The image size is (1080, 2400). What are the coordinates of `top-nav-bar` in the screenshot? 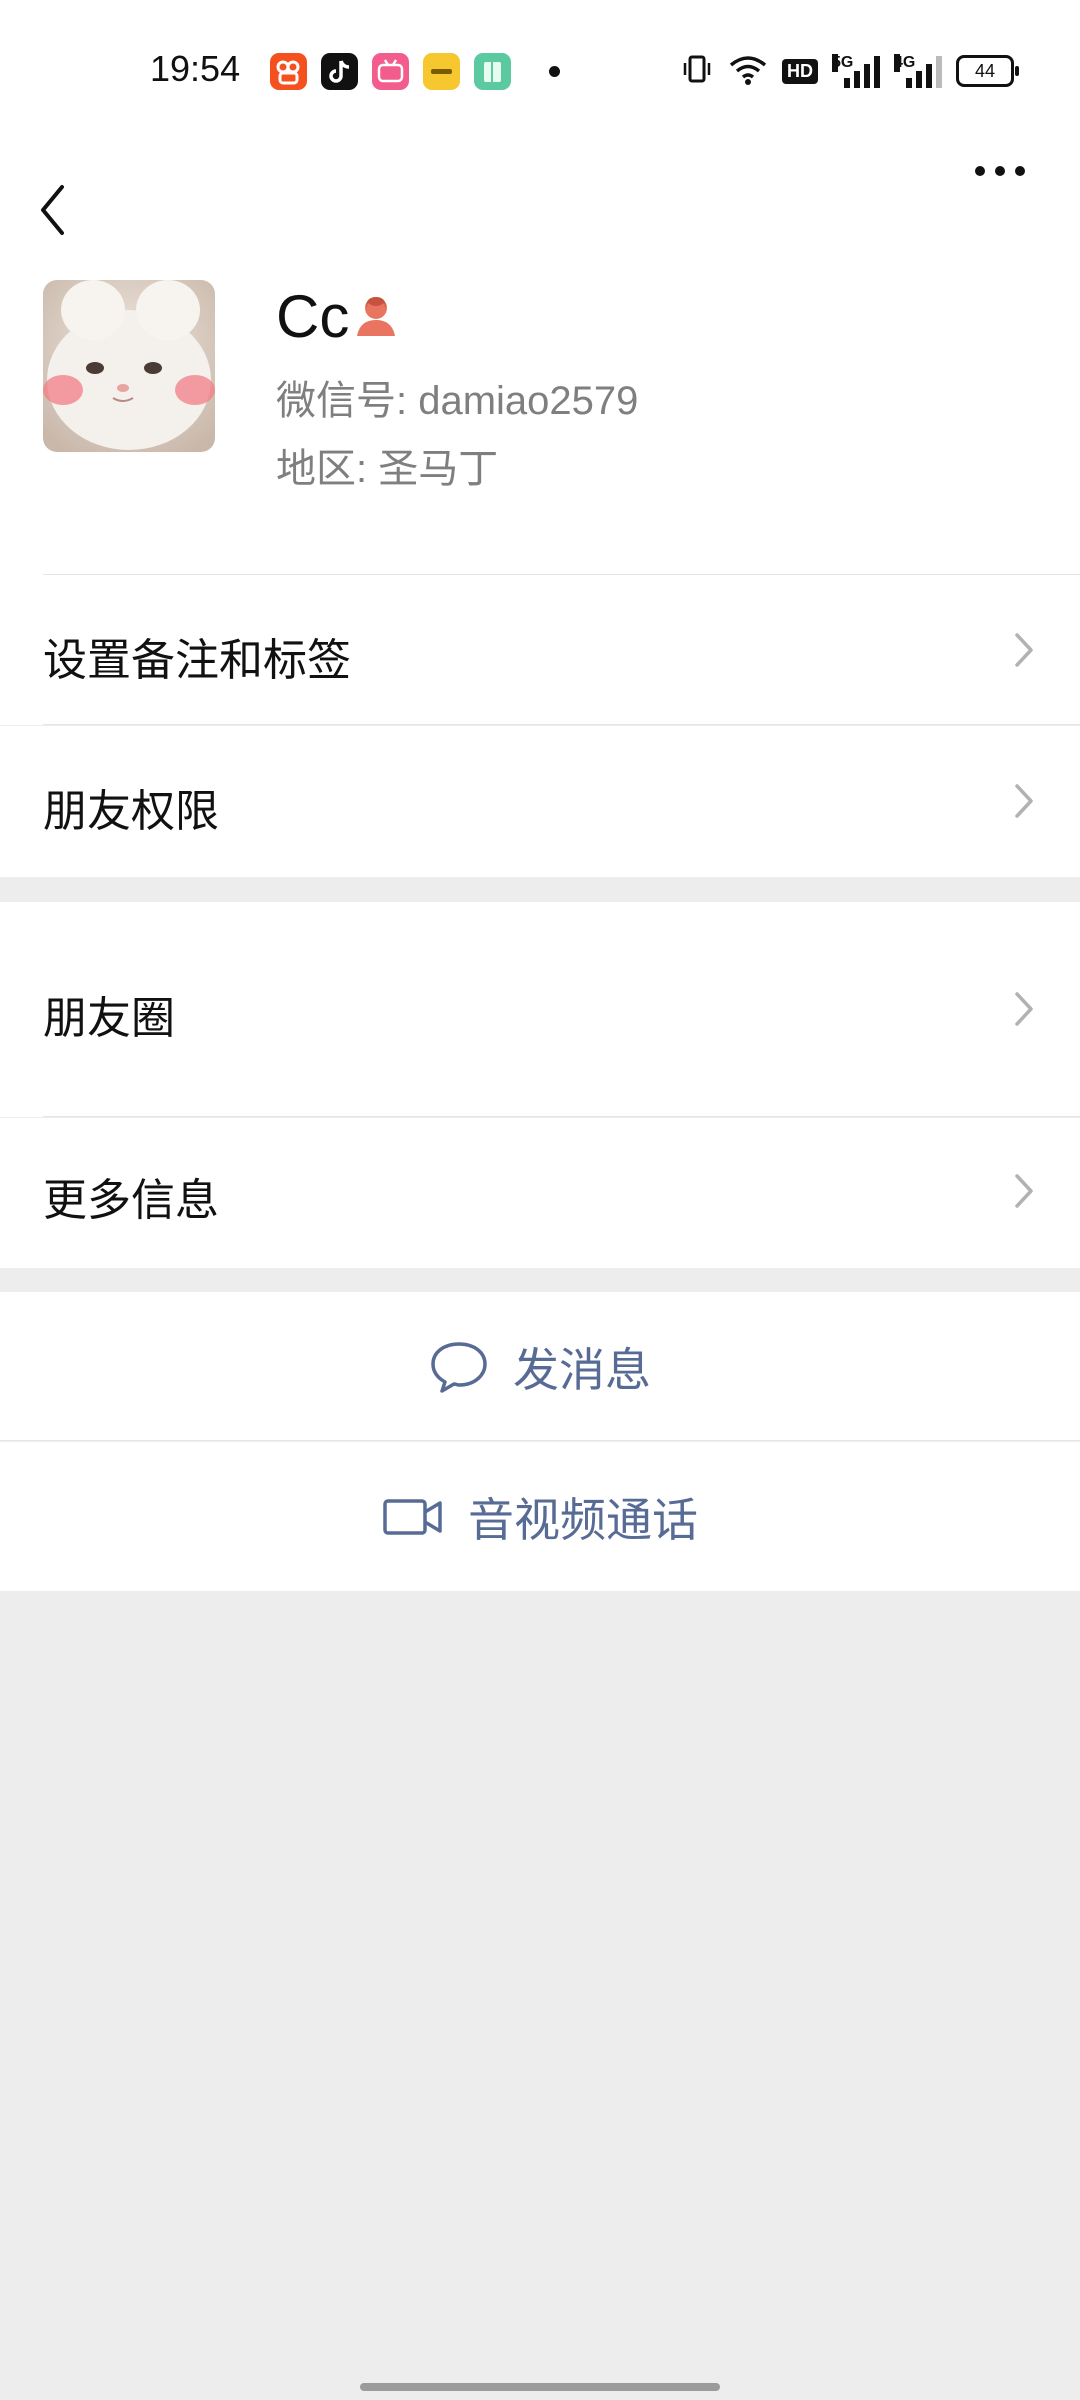 It's located at (540, 205).